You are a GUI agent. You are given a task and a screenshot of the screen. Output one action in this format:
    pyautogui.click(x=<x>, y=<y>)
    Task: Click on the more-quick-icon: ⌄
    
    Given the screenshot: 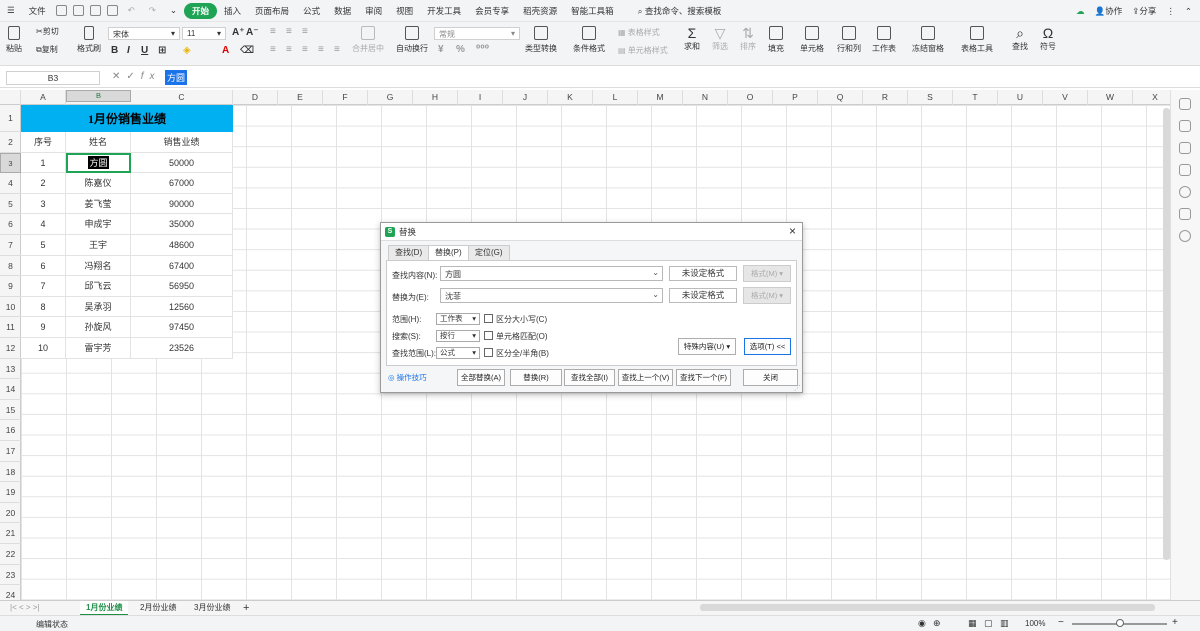 What is the action you would take?
    pyautogui.click(x=173, y=10)
    